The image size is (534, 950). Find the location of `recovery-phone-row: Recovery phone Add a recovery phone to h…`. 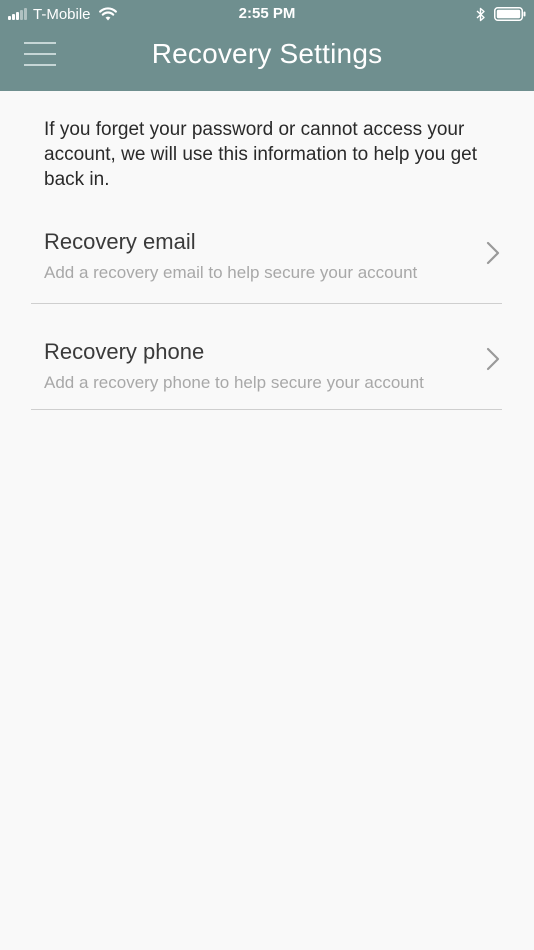

recovery-phone-row: Recovery phone Add a recovery phone to h… is located at coordinates (266, 360).